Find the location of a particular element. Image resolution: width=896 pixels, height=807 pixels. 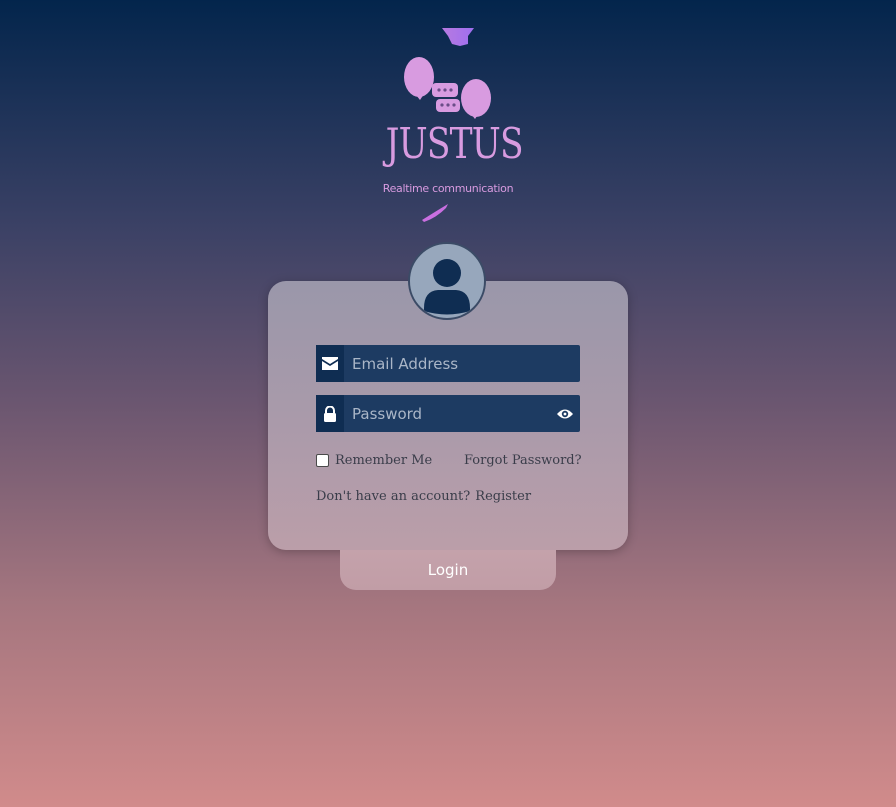

envelope-icon is located at coordinates (330, 363).